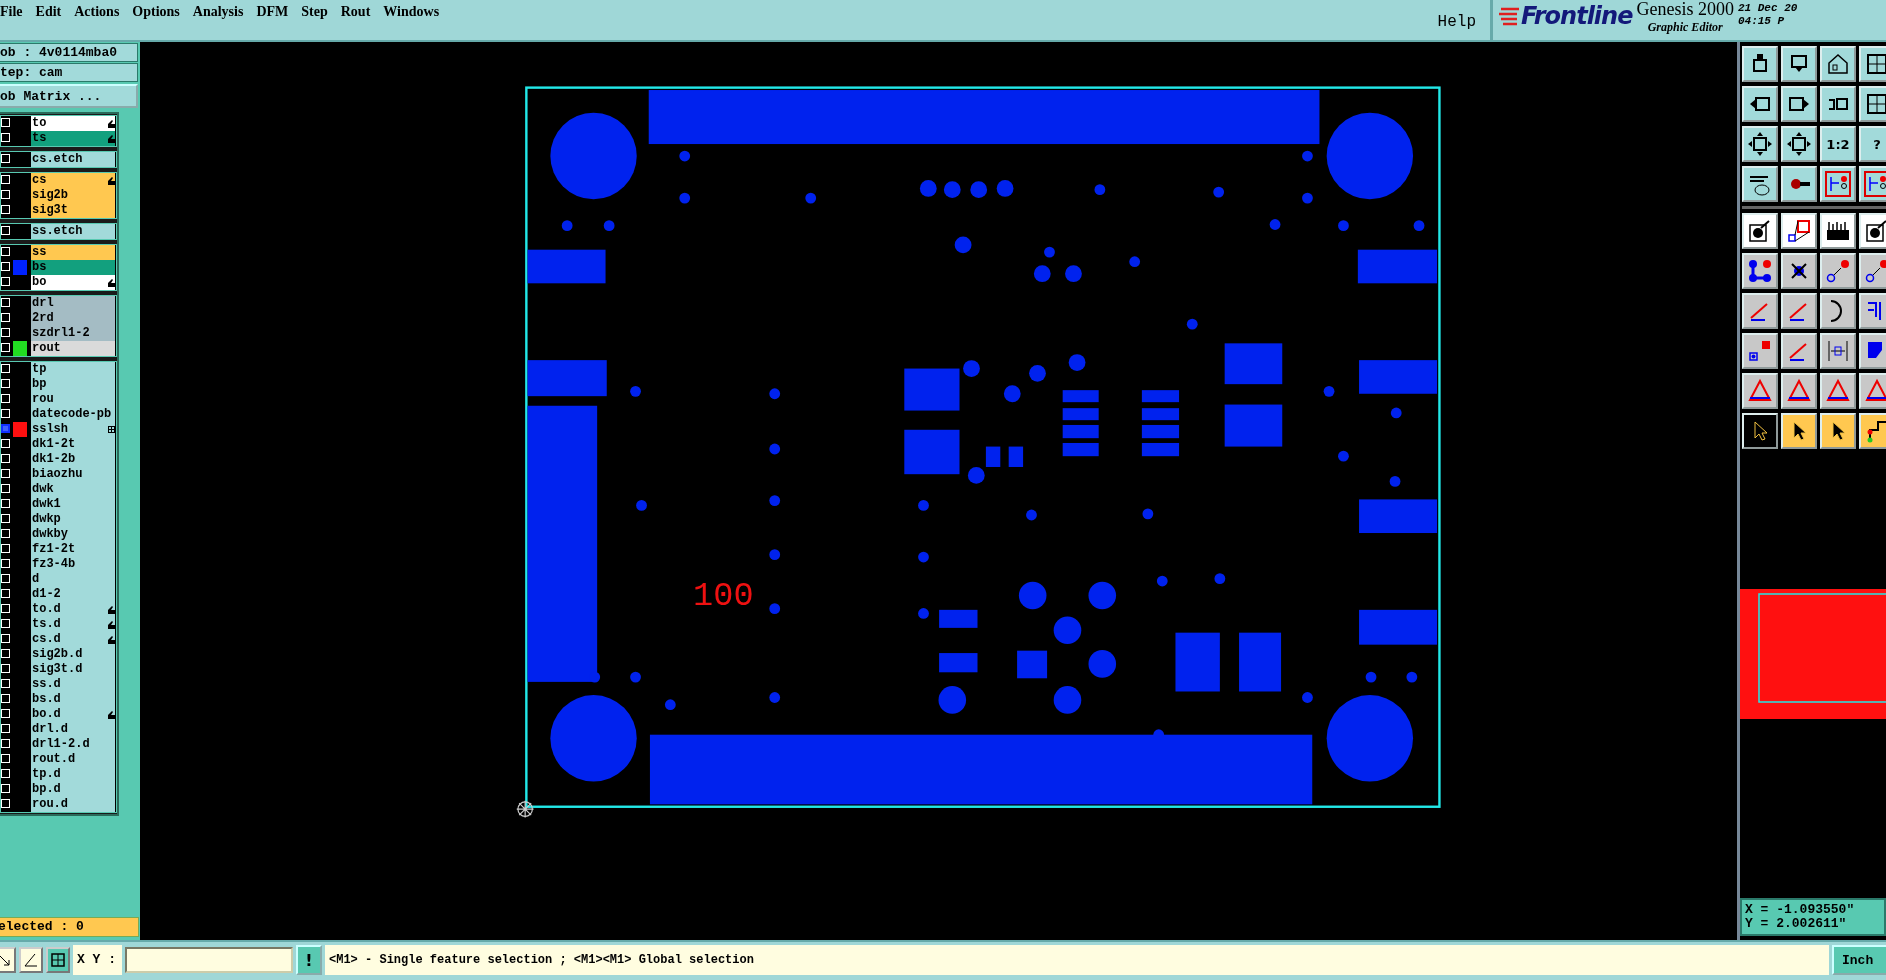 This screenshot has width=1886, height=980. Describe the element at coordinates (73, 429) in the screenshot. I see `layer-name: sslsh` at that location.